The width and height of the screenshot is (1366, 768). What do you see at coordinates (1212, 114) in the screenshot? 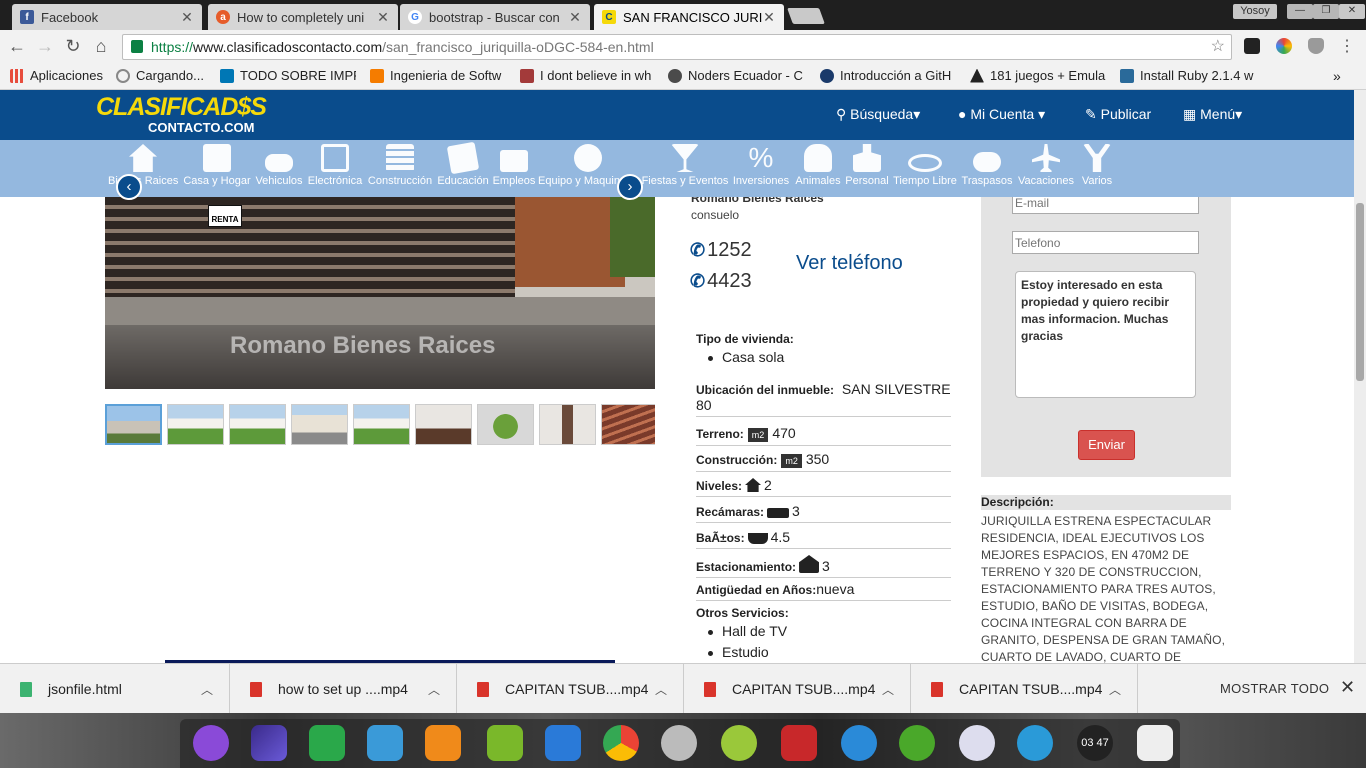
I see `nav-menu: ▦ Menú▾` at bounding box center [1212, 114].